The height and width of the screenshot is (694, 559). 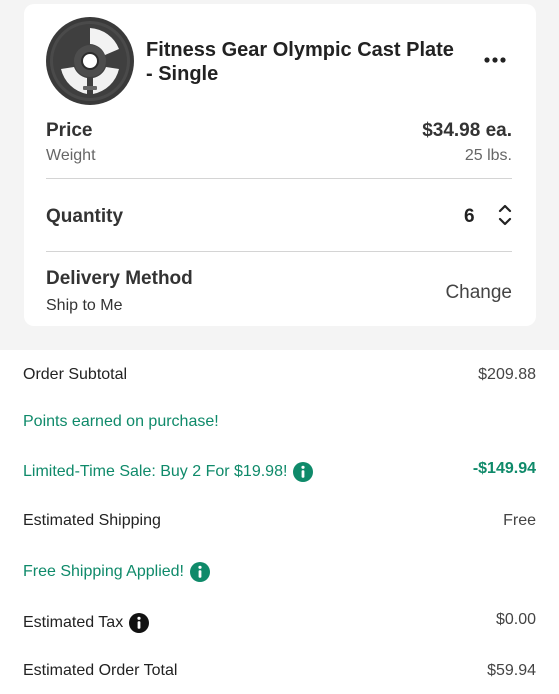 I want to click on delivery-method-value: Ship to Me, so click(x=84, y=305).